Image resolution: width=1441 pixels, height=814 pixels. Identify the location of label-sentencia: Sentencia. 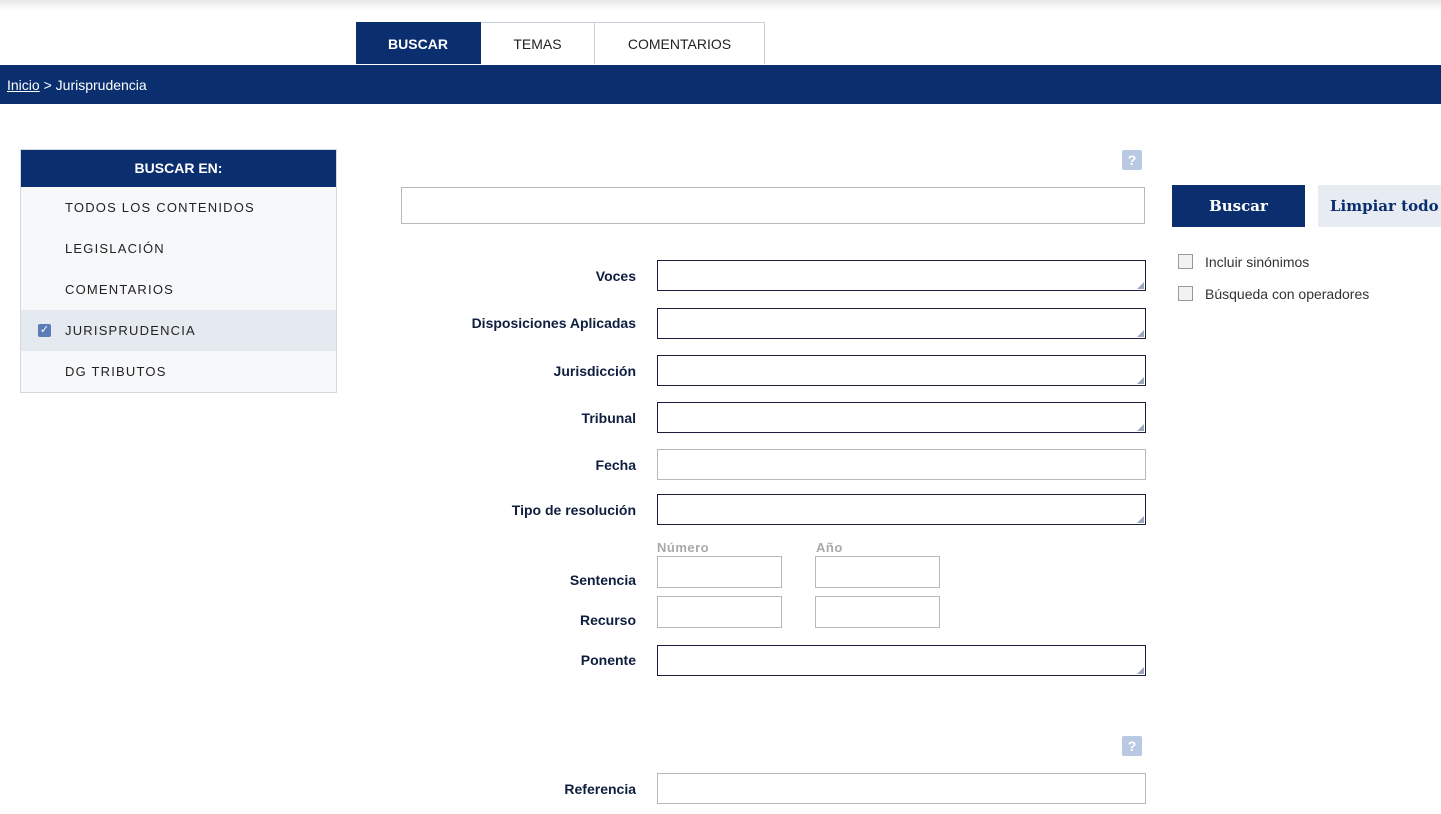
(602, 580).